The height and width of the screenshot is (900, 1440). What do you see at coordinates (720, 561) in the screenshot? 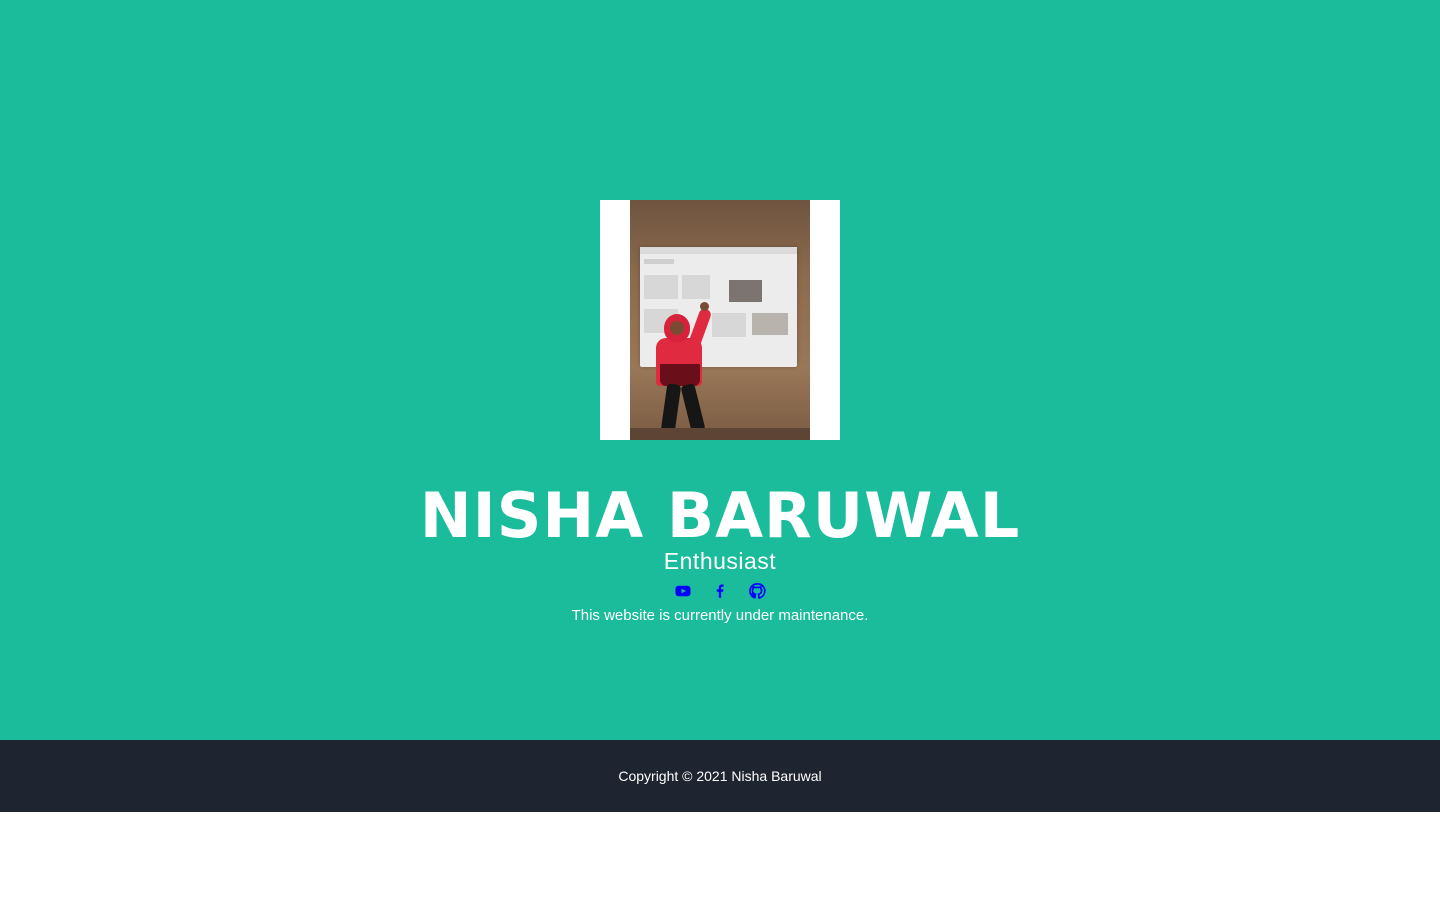
I see `profile-role: Enthusiast` at bounding box center [720, 561].